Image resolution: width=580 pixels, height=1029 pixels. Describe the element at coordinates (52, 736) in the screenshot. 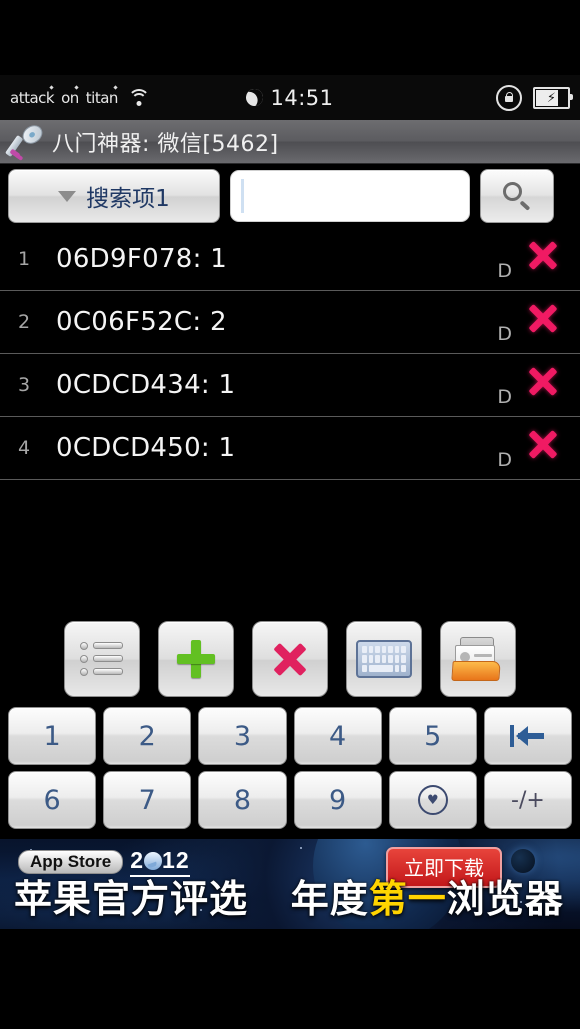

I see `key-1: 1` at that location.